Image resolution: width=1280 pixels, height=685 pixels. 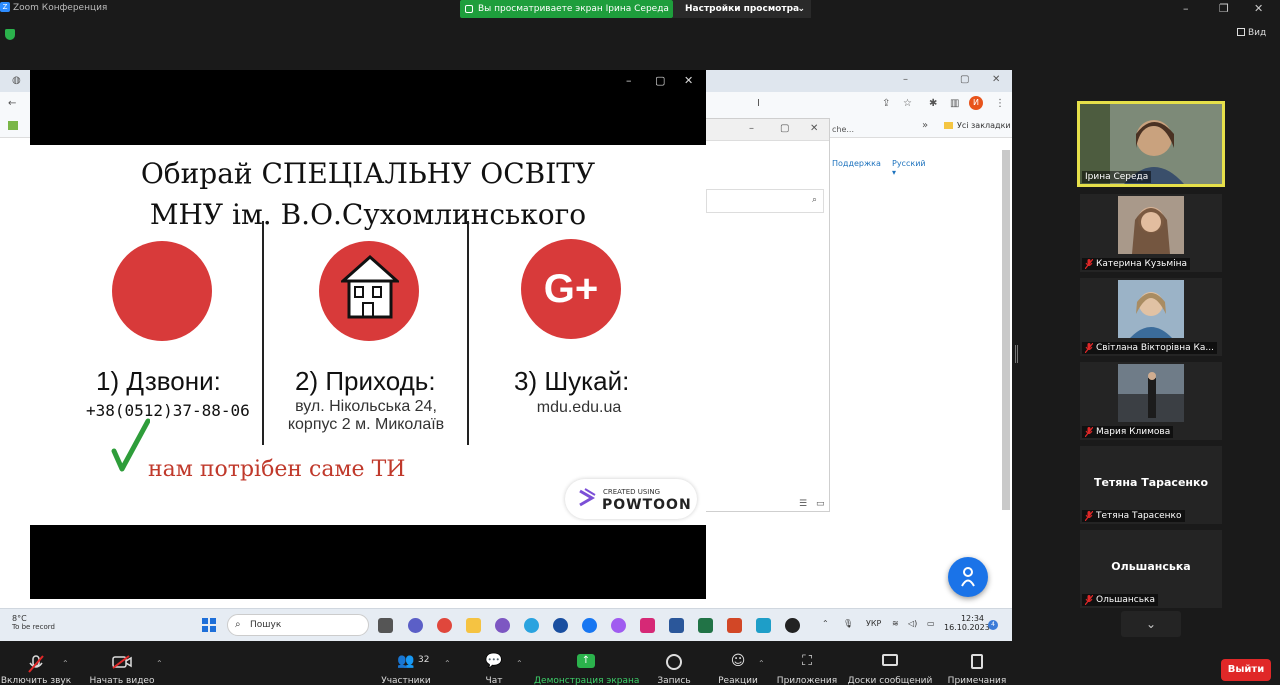 I want to click on active-speaker-name: Ірина Середа, so click(x=1117, y=177).